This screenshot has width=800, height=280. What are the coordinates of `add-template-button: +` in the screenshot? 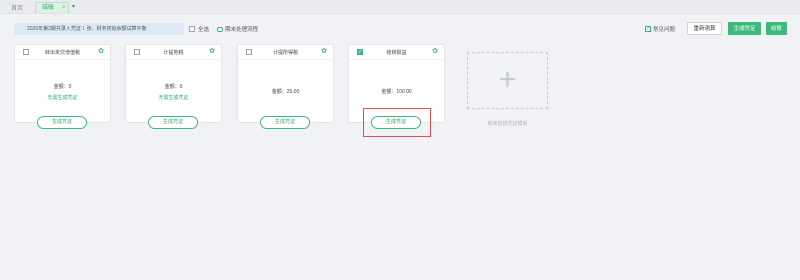 It's located at (507, 80).